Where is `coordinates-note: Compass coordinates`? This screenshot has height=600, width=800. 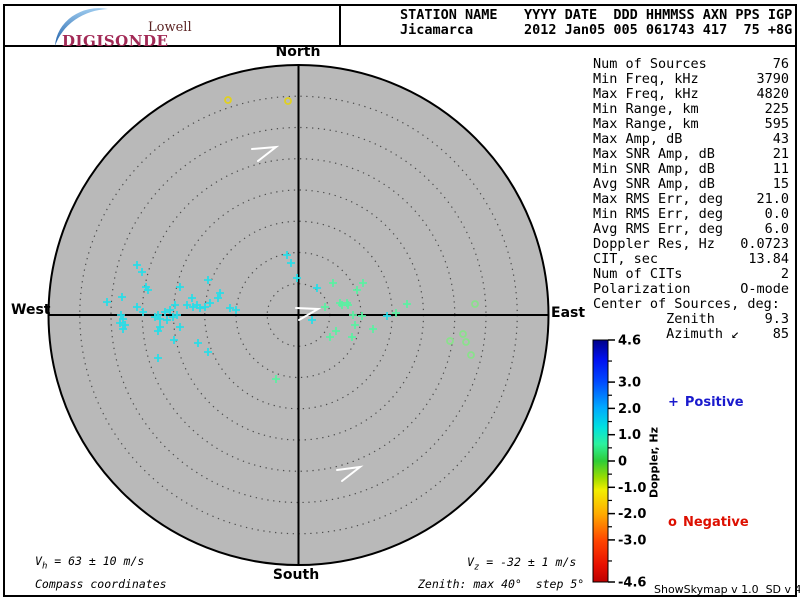
coordinates-note: Compass coordinates is located at coordinates (101, 584).